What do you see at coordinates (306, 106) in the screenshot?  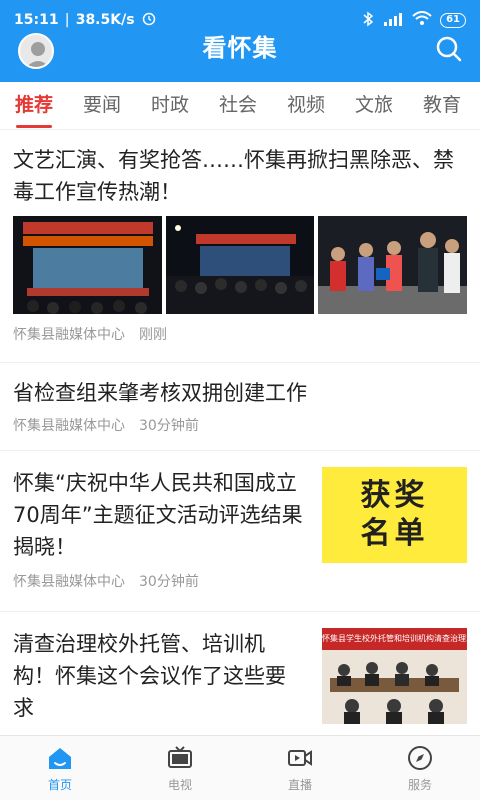 I see `tab-video: 视频` at bounding box center [306, 106].